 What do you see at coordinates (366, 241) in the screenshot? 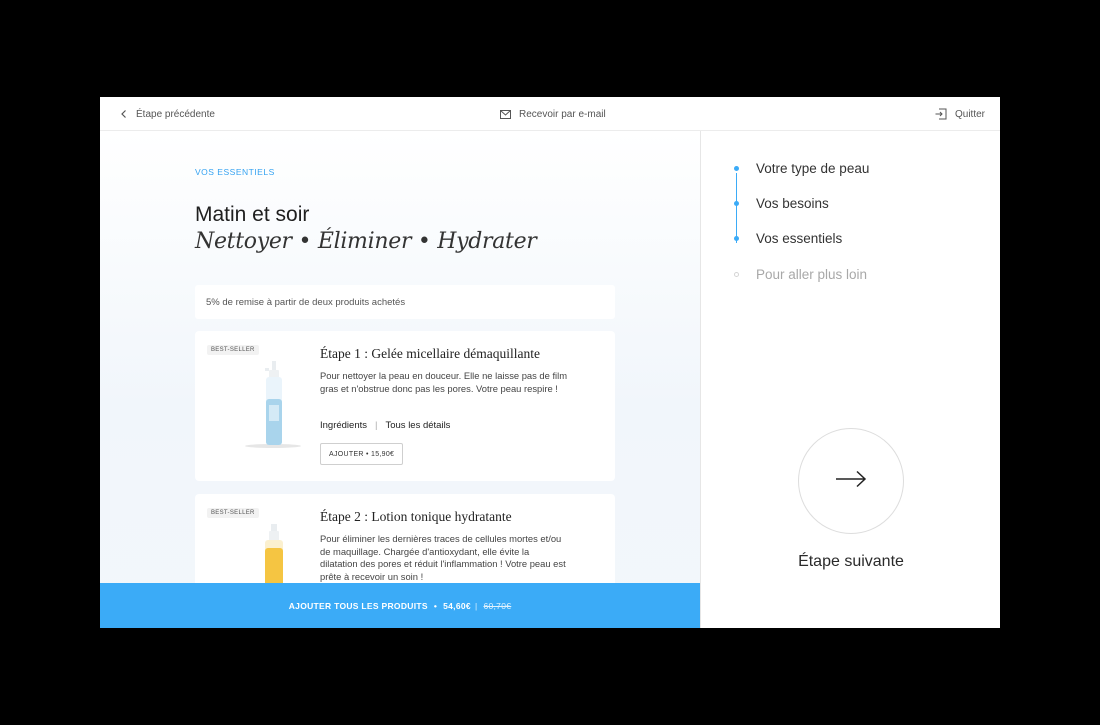
I see `page-subtitle: Nettoyer • Éliminer • Hydrater` at bounding box center [366, 241].